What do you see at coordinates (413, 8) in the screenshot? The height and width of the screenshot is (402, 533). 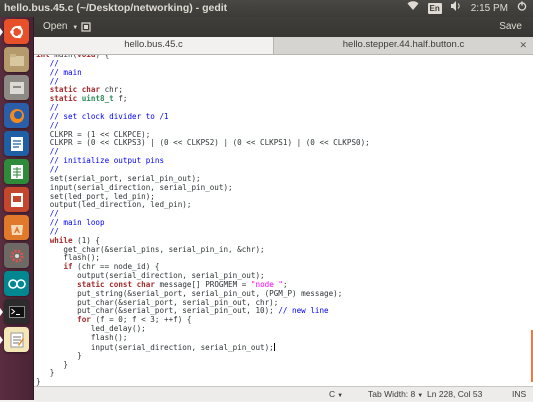 I see `network-icon` at bounding box center [413, 8].